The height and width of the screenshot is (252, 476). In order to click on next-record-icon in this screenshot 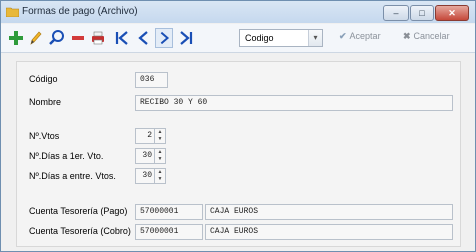, I will do `click(164, 38)`.